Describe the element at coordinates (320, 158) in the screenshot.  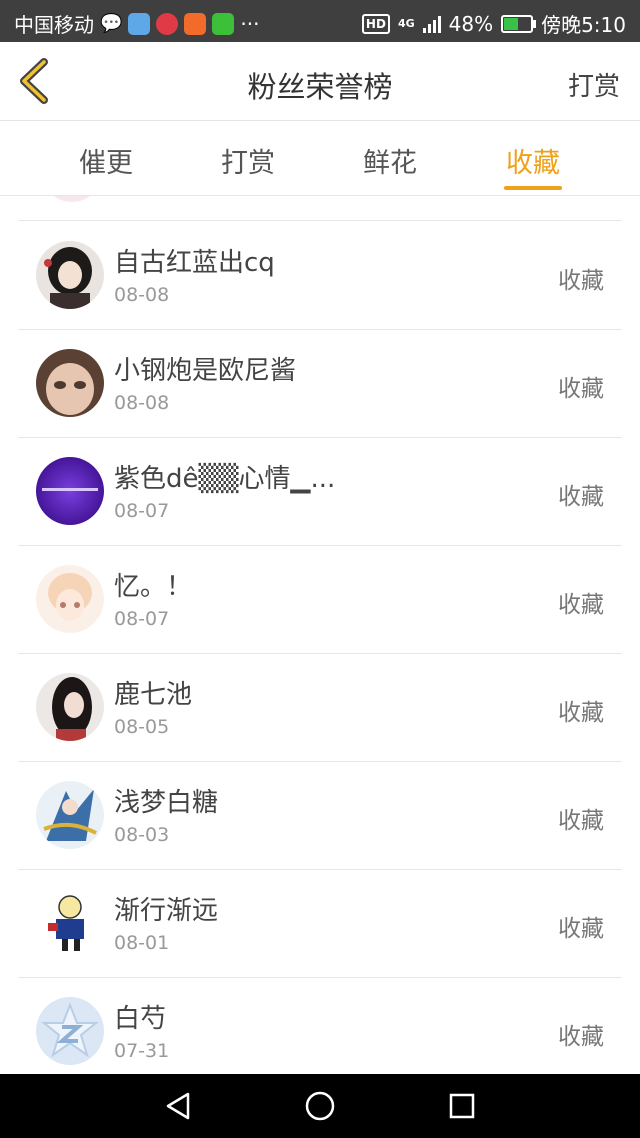
I see `tab-bar: 催更 打赏 鲜花 收藏` at that location.